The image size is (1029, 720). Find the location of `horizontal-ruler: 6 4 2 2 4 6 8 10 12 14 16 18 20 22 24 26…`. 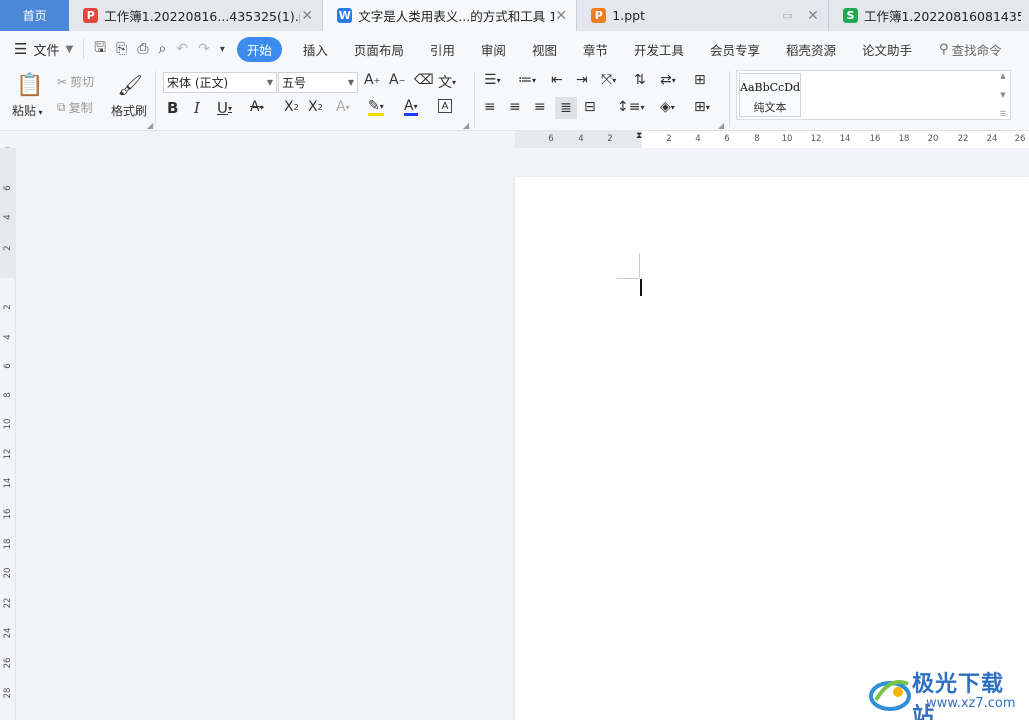

horizontal-ruler: 6 4 2 2 4 6 8 10 12 14 16 18 20 22 24 26… is located at coordinates (514, 139).